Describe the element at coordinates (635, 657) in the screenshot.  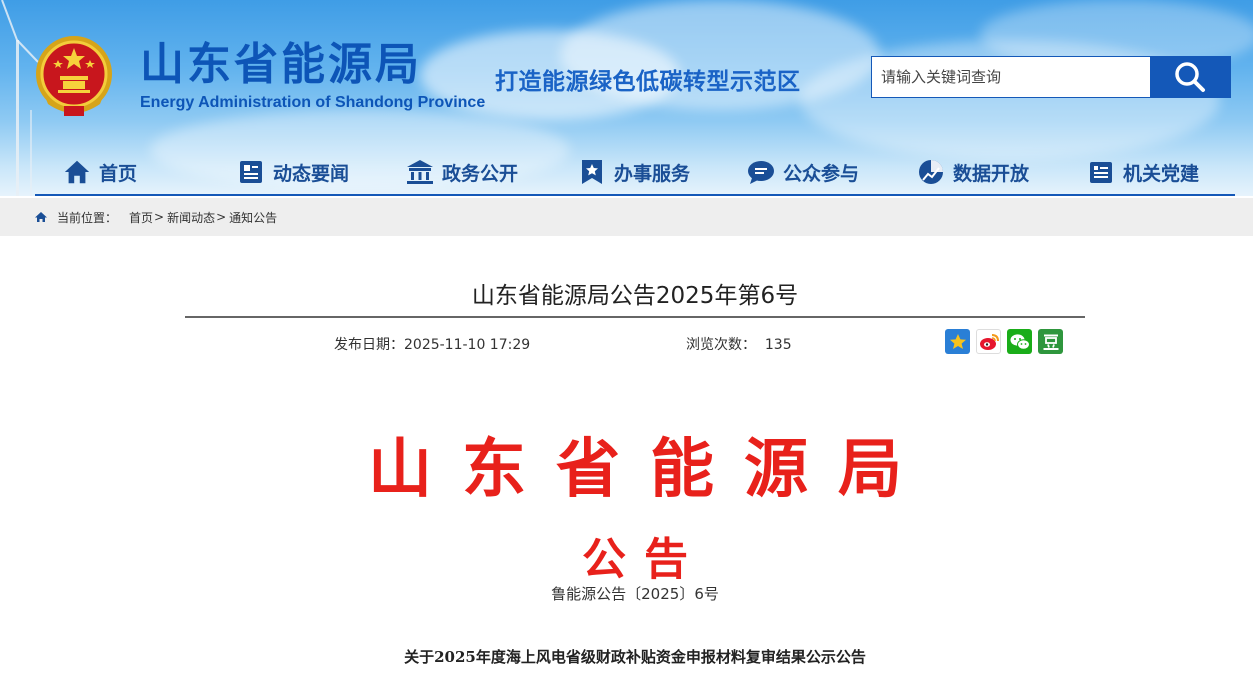
I see `document-heading: 关于2025年度海上风电省级财政补贴资金申报材料复审结果公示公告` at that location.